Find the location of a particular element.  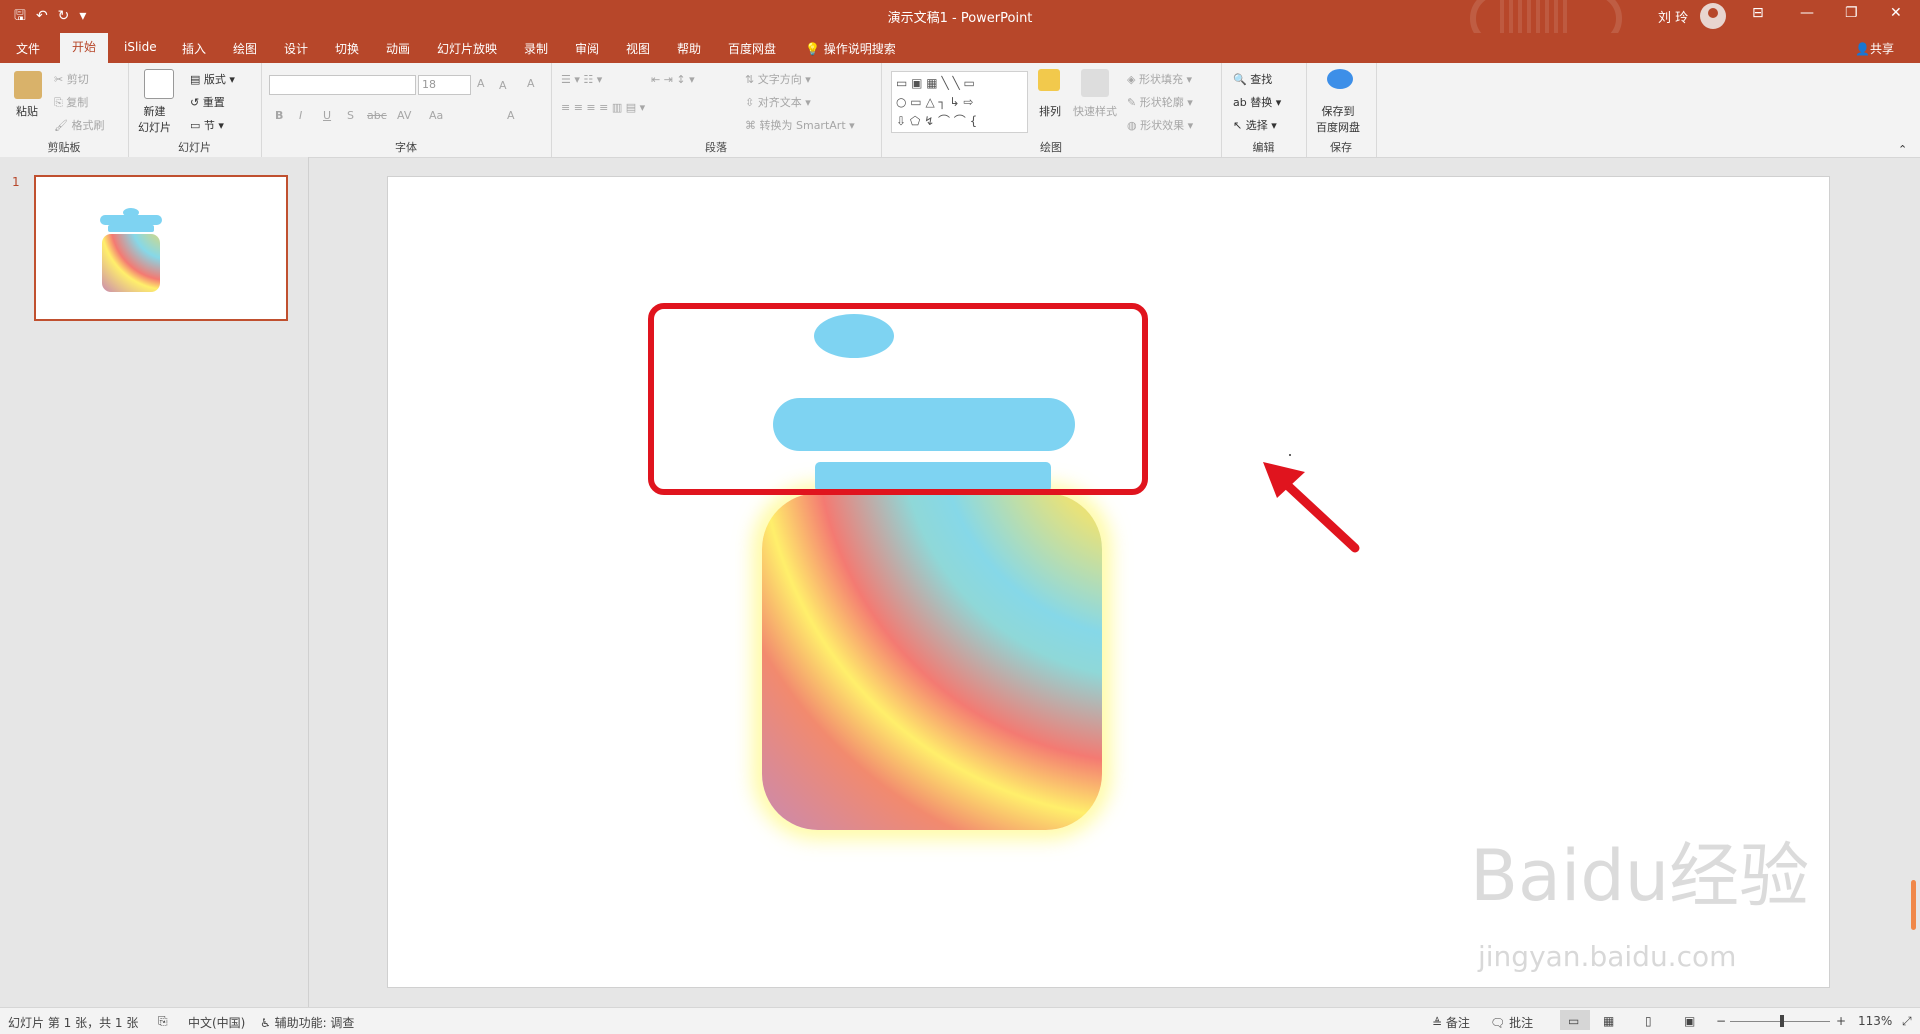

thumbnail-jar-neck is located at coordinates (131, 228).